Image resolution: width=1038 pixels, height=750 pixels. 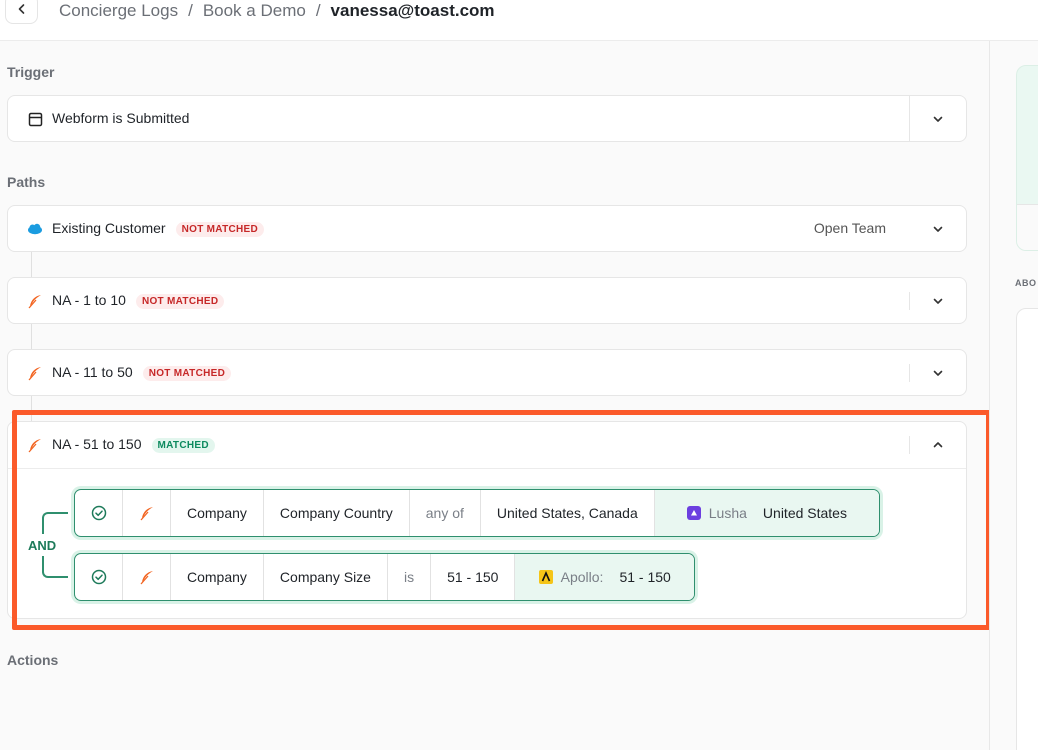 I want to click on and-bracket-top, so click(x=55, y=523).